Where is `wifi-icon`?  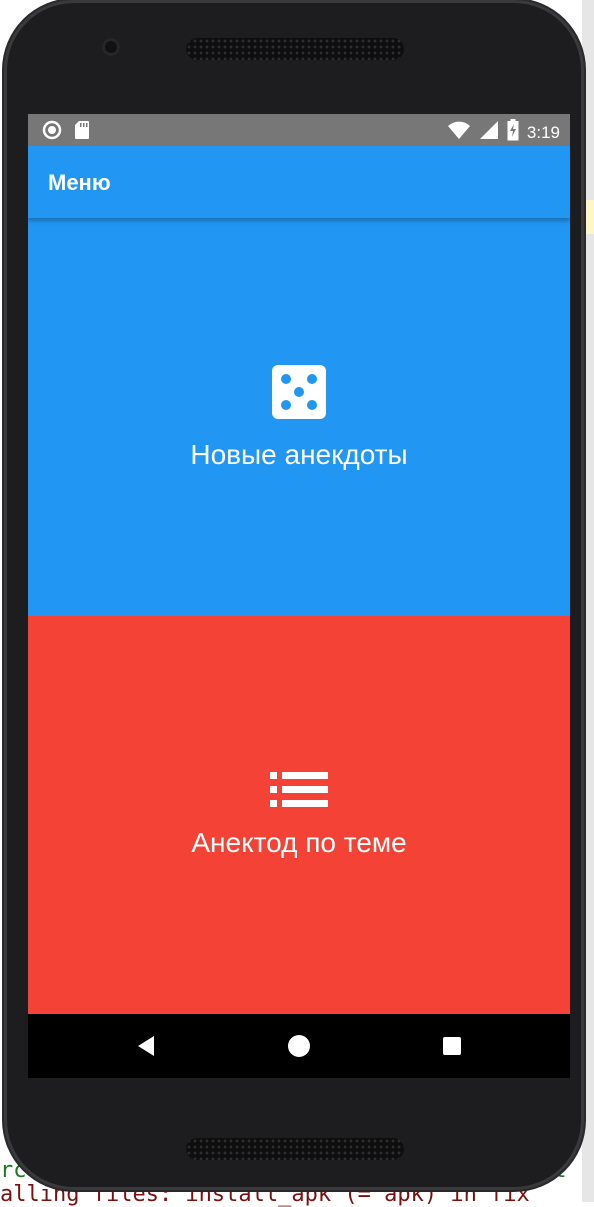 wifi-icon is located at coordinates (459, 132).